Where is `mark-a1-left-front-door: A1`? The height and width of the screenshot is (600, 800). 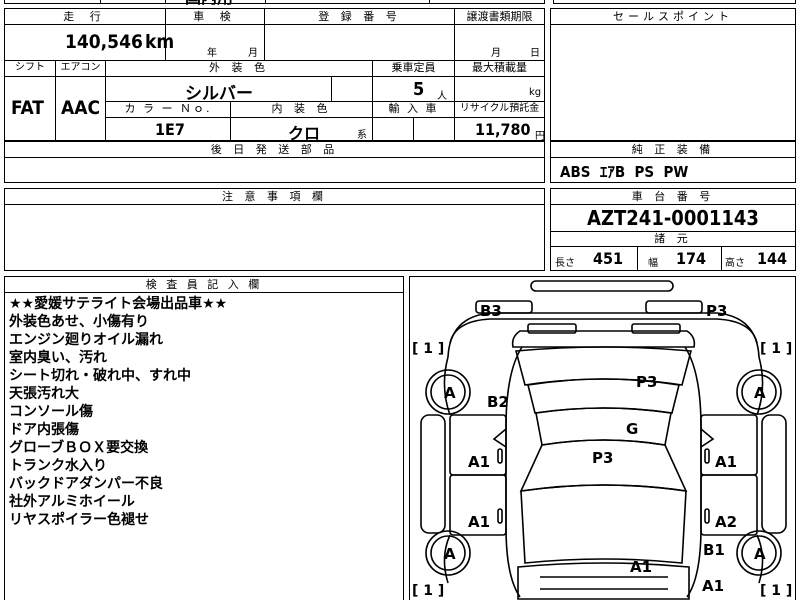
mark-a1-left-front-door: A1 is located at coordinates (479, 462).